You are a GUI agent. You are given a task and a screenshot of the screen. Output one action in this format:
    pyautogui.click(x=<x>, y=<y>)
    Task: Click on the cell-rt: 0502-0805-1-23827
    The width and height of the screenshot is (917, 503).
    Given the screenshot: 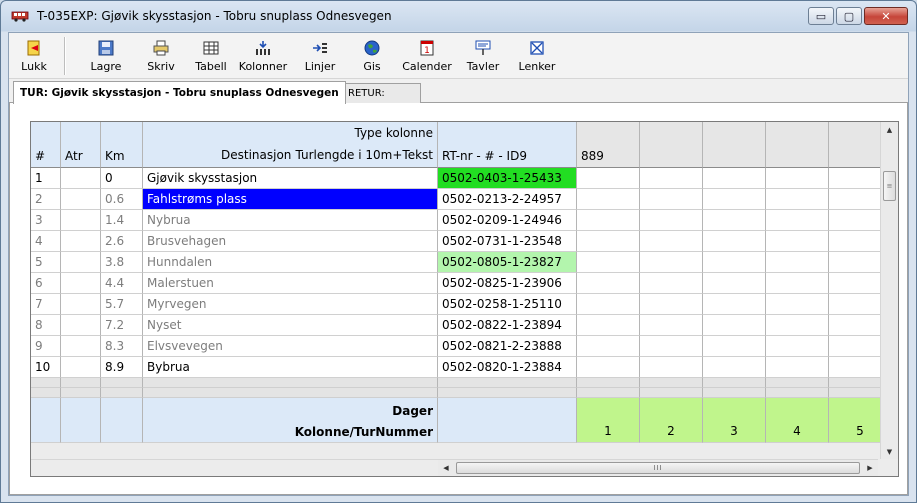 What is the action you would take?
    pyautogui.click(x=507, y=262)
    